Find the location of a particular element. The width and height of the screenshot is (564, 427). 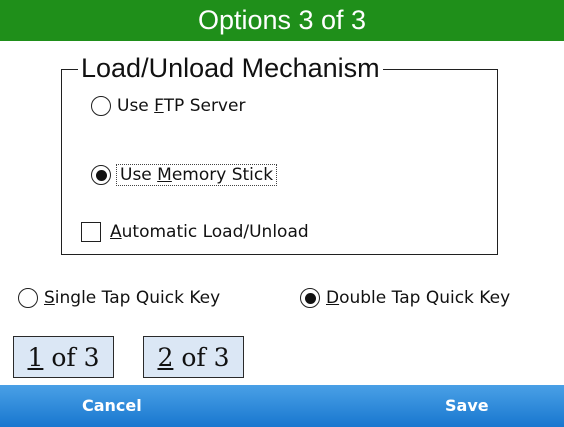

page-1-button: 1 of 3 is located at coordinates (63, 357).